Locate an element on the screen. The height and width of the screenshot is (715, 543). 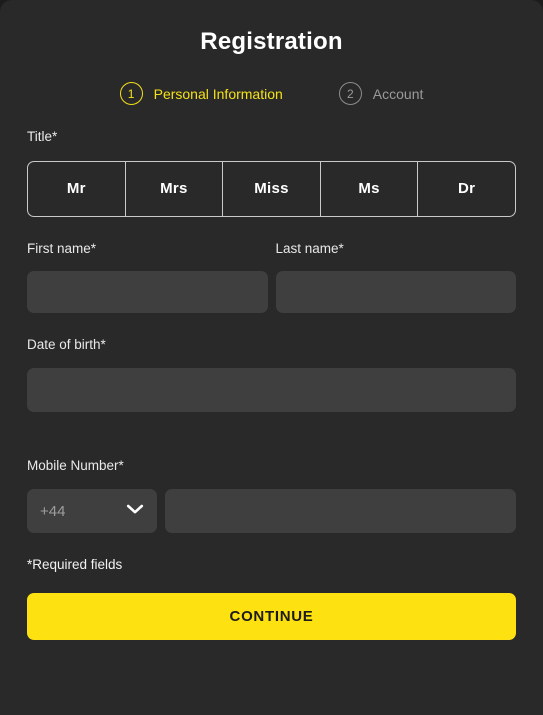
title-option-mrs: Mrs is located at coordinates (173, 188).